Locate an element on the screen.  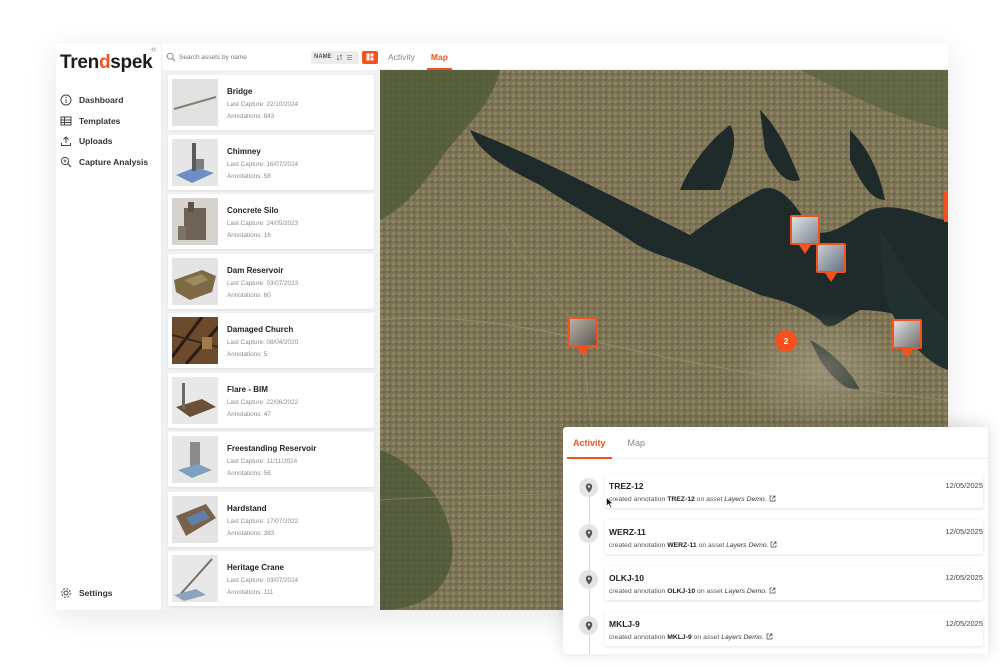
asset-annotations: Annotations: 60 is located at coordinates (249, 295).